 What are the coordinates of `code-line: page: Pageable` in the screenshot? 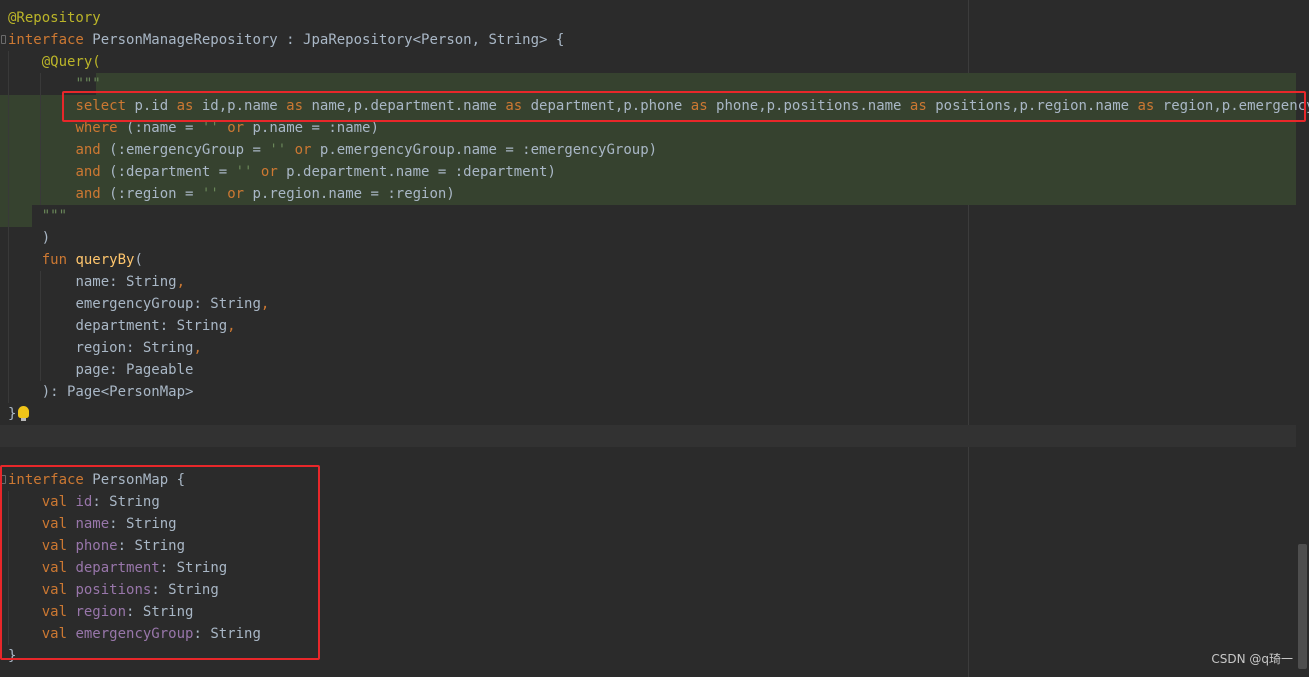 It's located at (648, 370).